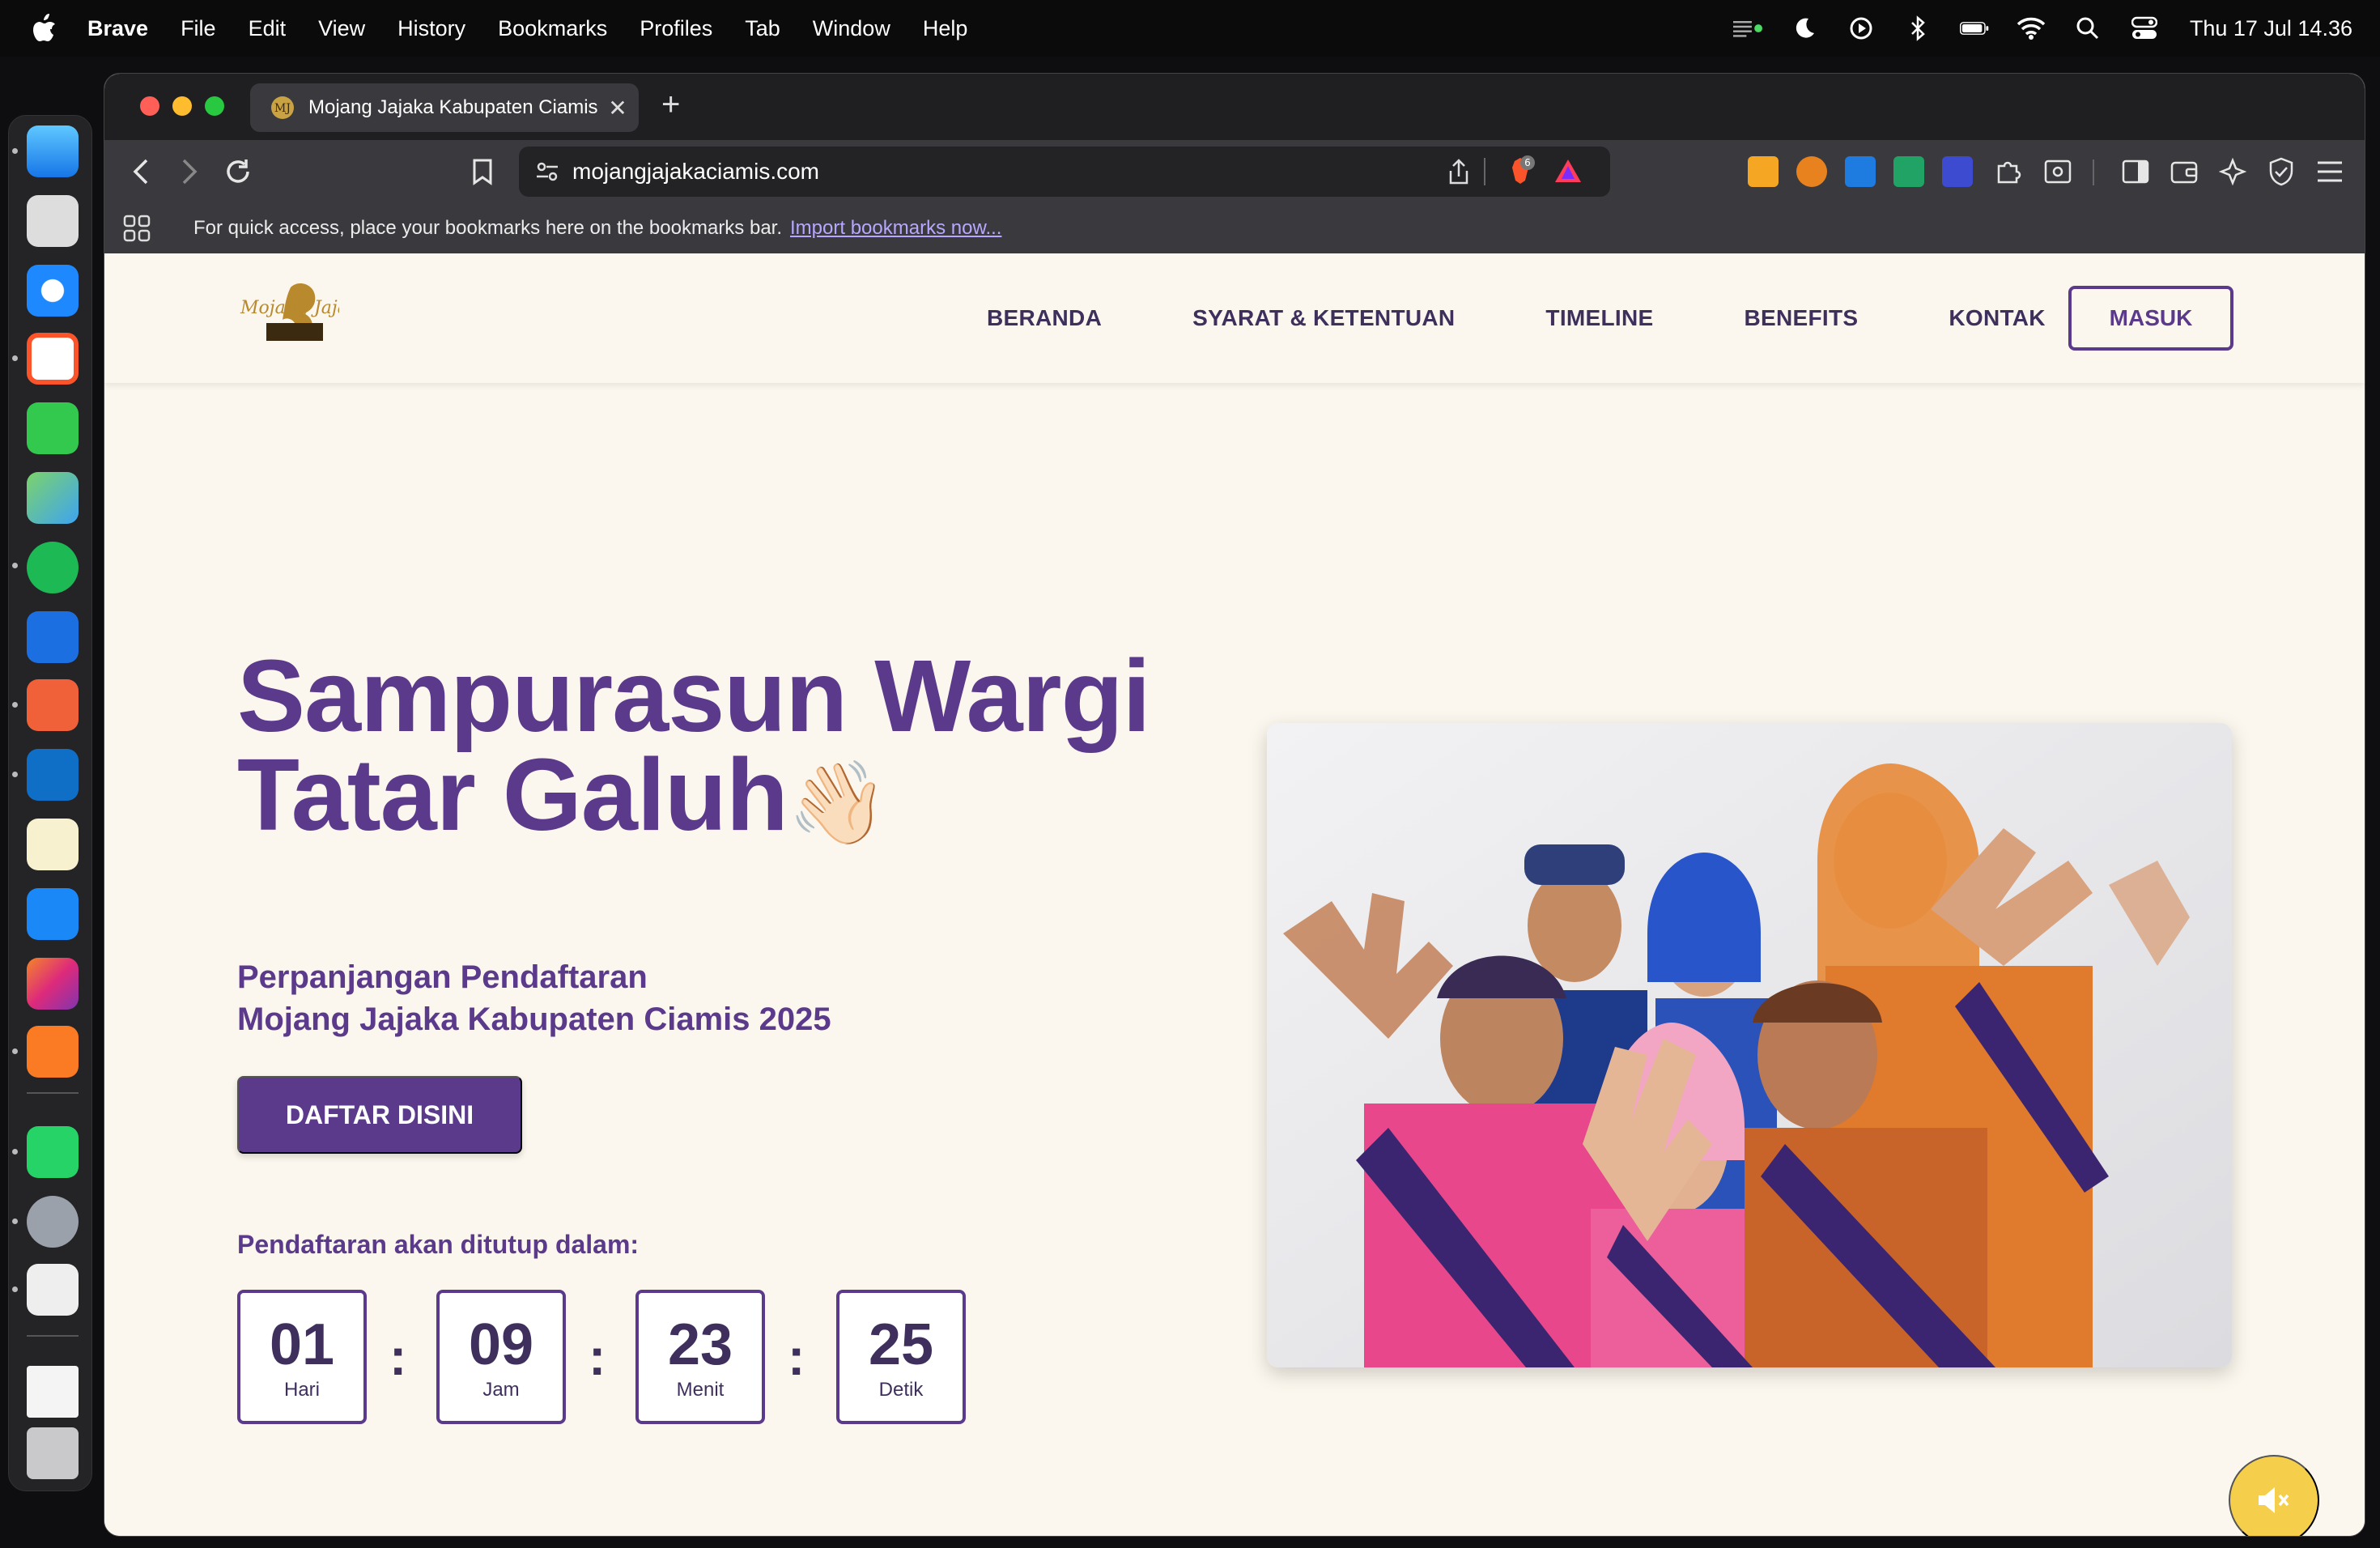 This screenshot has width=2380, height=1548. I want to click on vpn-shield-icon, so click(2281, 172).